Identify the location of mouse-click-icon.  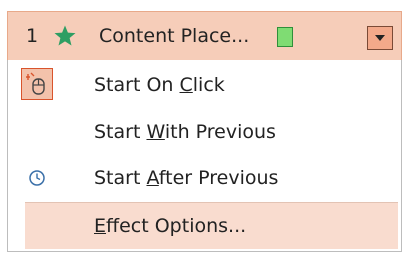
(37, 84).